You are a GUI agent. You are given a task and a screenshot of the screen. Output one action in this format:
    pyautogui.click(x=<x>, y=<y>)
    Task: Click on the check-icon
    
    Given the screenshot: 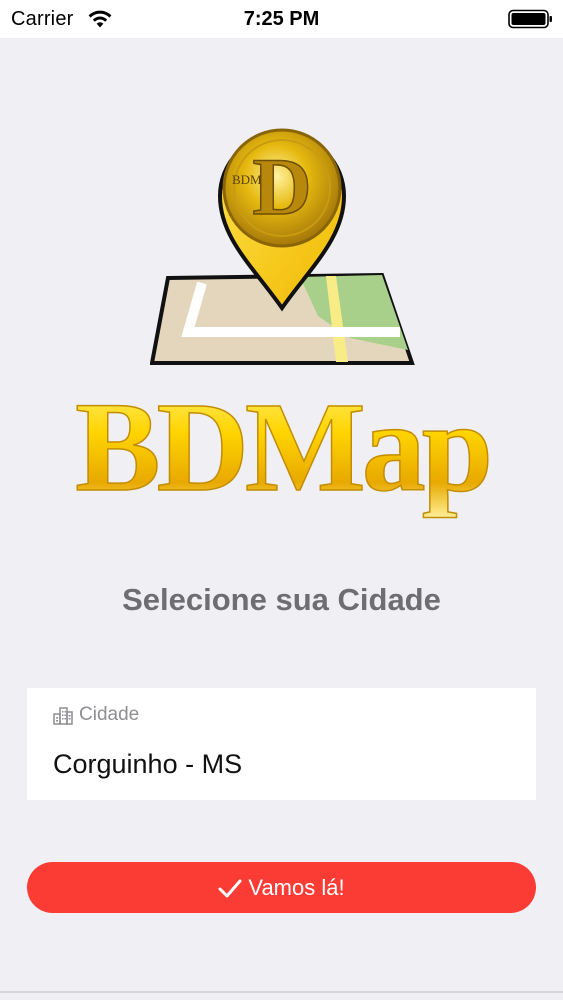 What is the action you would take?
    pyautogui.click(x=230, y=888)
    